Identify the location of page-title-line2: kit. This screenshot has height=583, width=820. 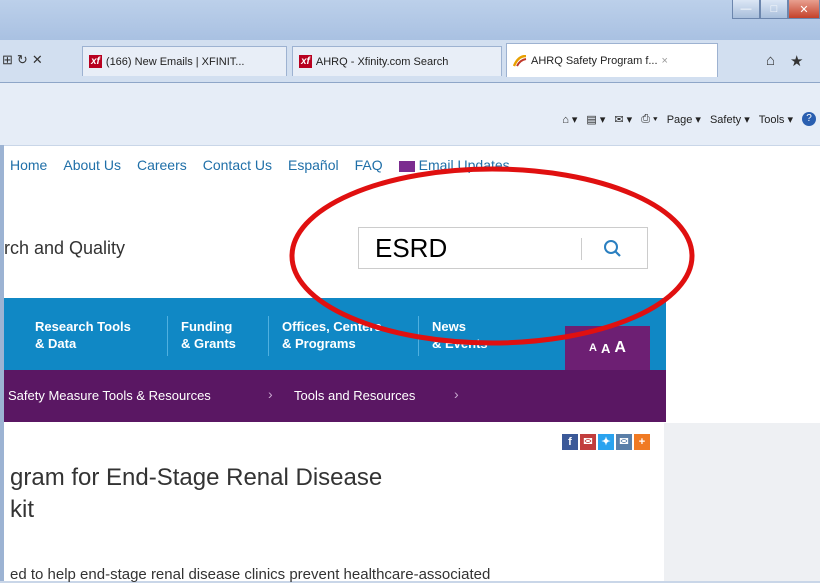
(22, 509).